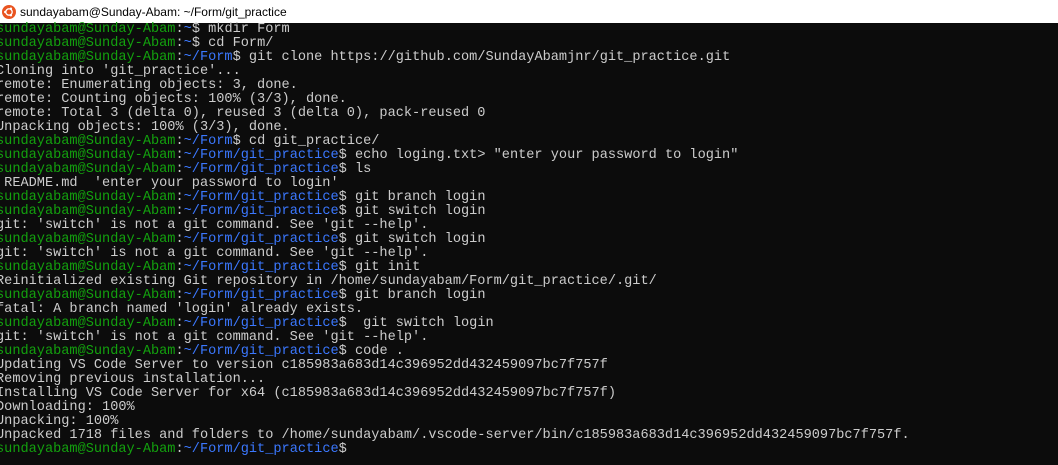 The image size is (1058, 465). Describe the element at coordinates (359, 169) in the screenshot. I see `command-text: ls` at that location.